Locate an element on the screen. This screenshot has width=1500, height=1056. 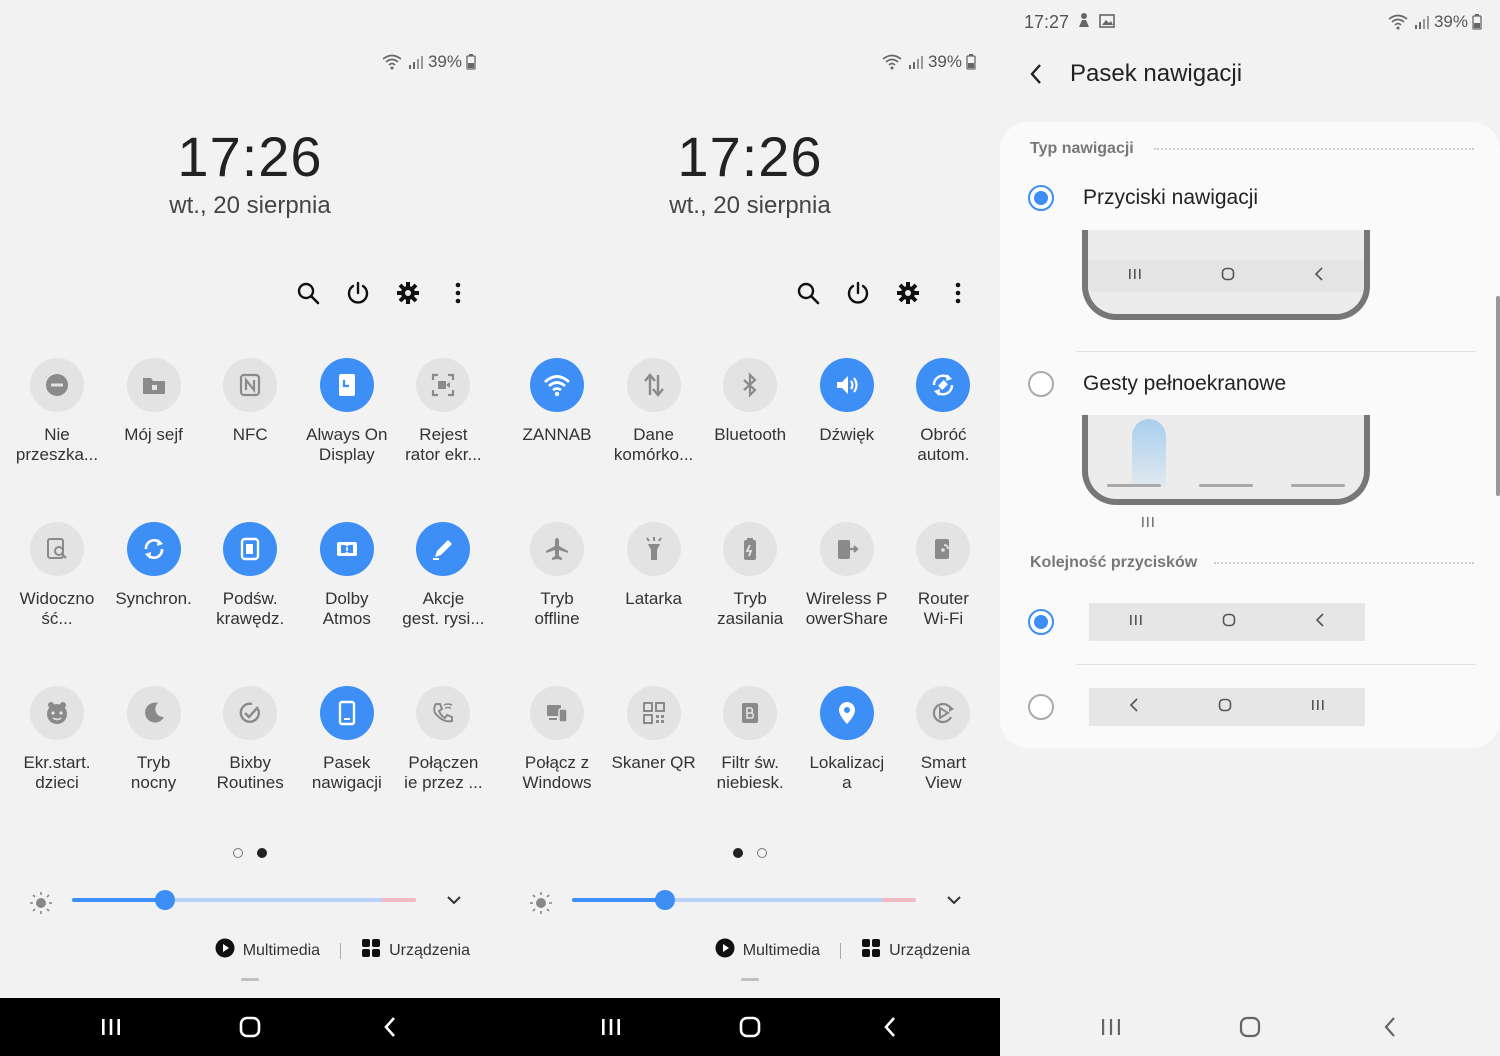
location-icon is located at coordinates (846, 713).